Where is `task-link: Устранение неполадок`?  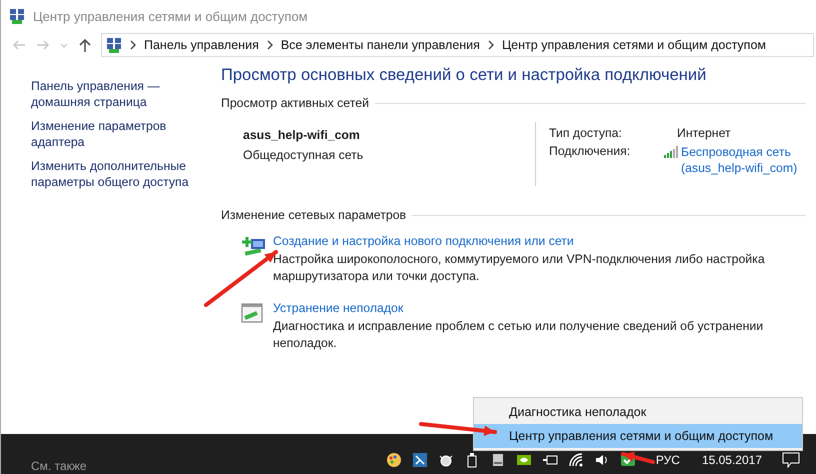
task-link: Устранение неполадок is located at coordinates (539, 308).